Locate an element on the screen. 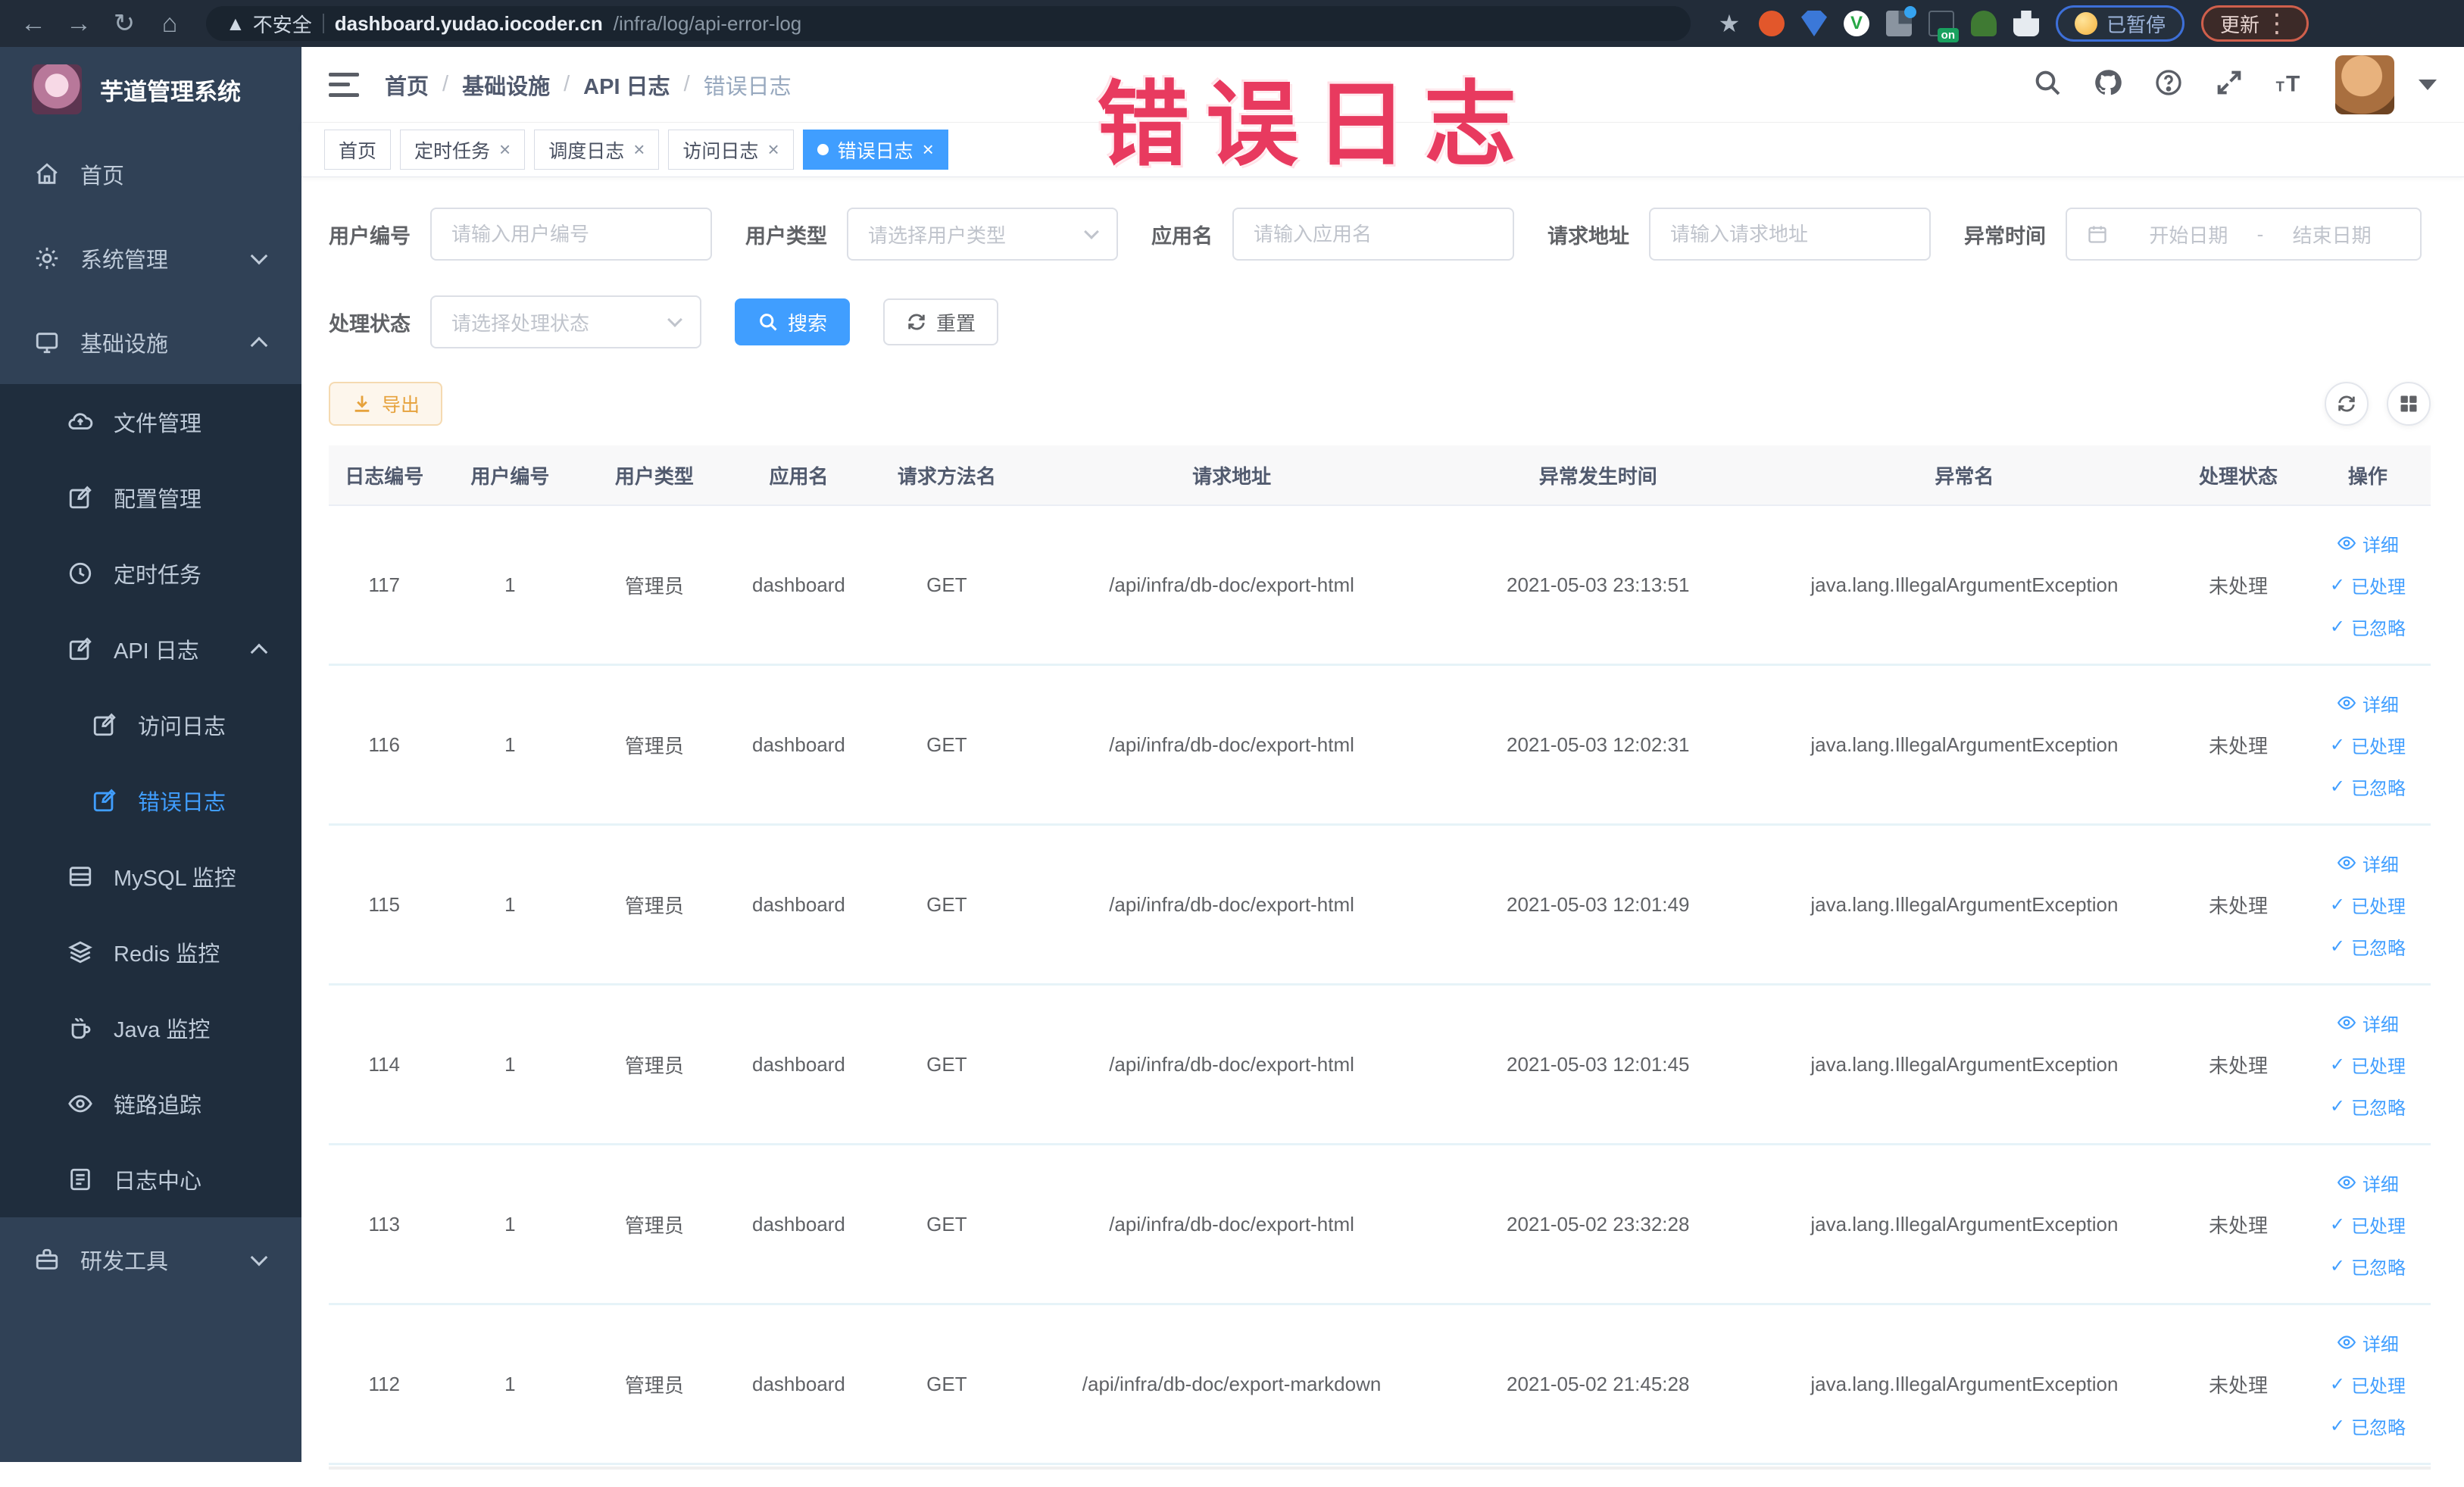 This screenshot has height=1487, width=2464. forward-icon: → is located at coordinates (78, 23).